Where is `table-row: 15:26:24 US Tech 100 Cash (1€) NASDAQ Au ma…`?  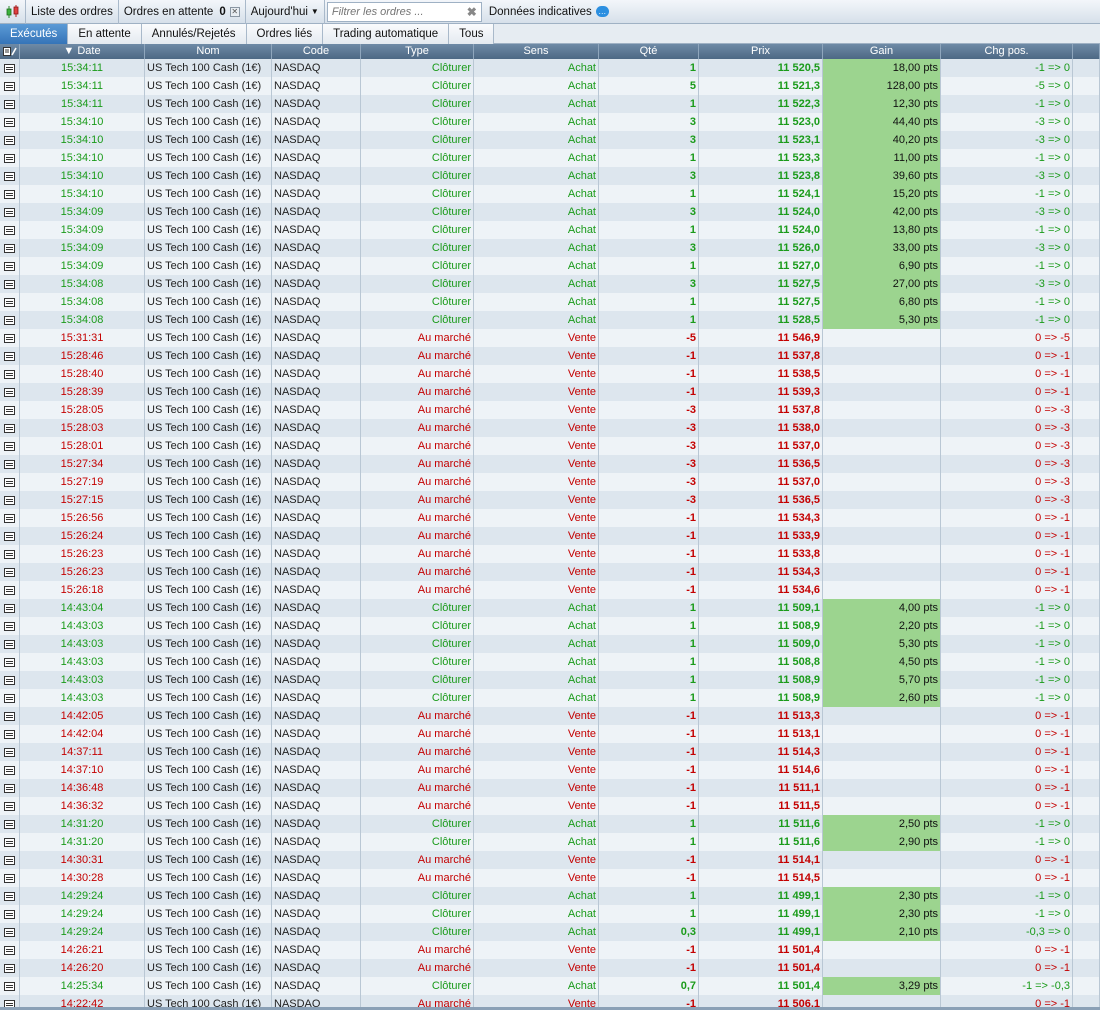 table-row: 15:26:24 US Tech 100 Cash (1€) NASDAQ Au ma… is located at coordinates (550, 536).